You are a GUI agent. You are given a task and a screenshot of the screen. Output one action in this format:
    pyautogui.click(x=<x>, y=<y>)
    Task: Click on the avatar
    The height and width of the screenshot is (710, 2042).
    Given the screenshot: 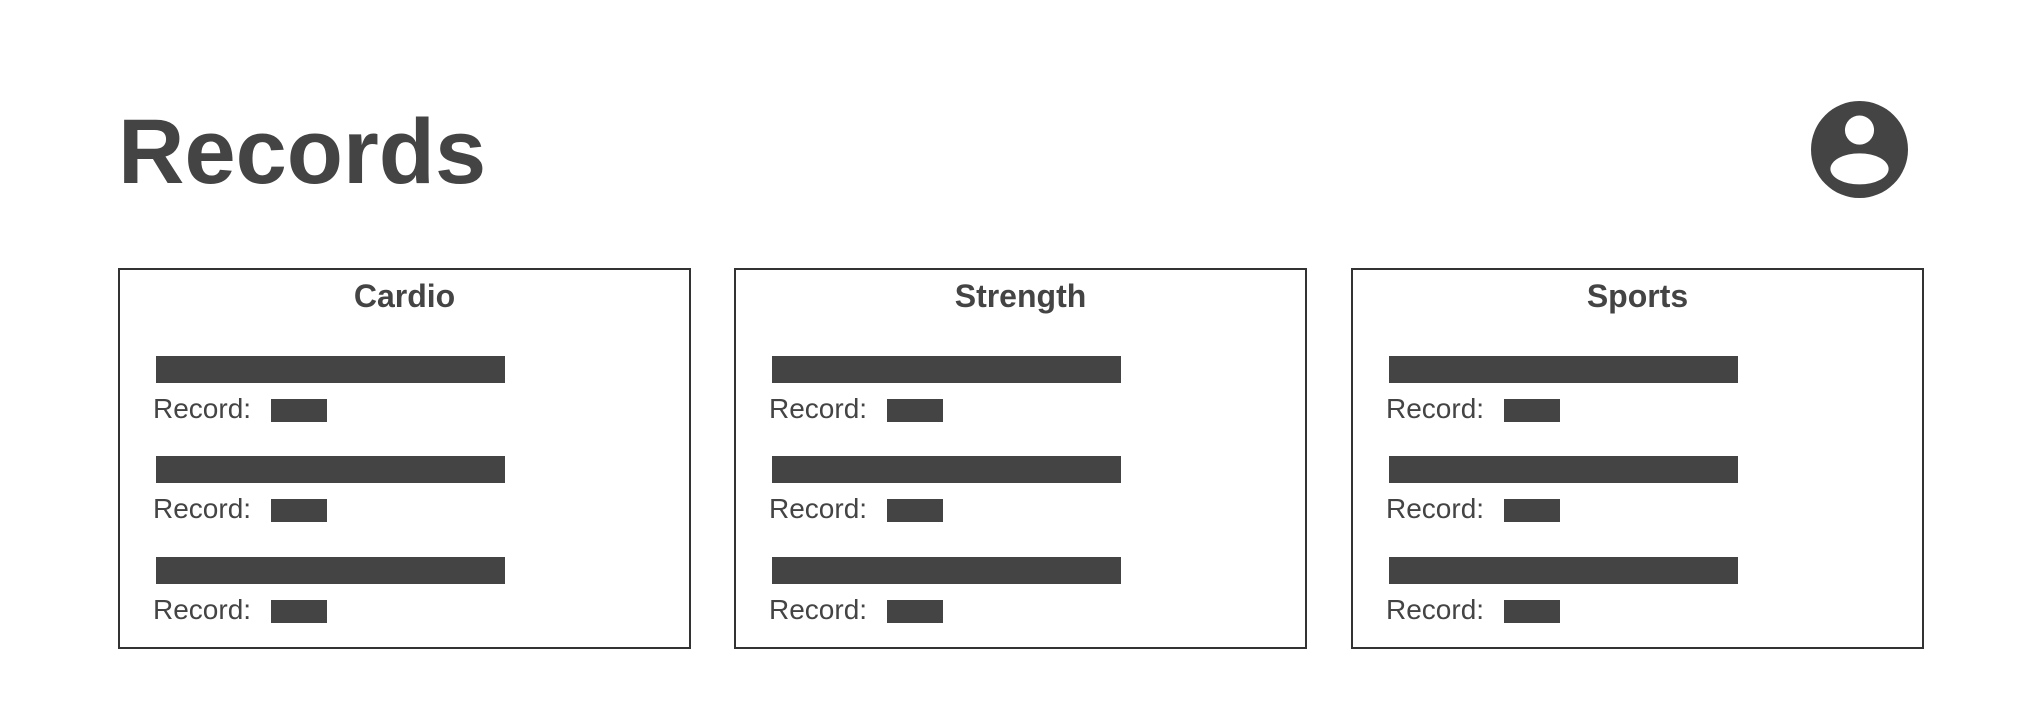 What is the action you would take?
    pyautogui.click(x=1859, y=149)
    